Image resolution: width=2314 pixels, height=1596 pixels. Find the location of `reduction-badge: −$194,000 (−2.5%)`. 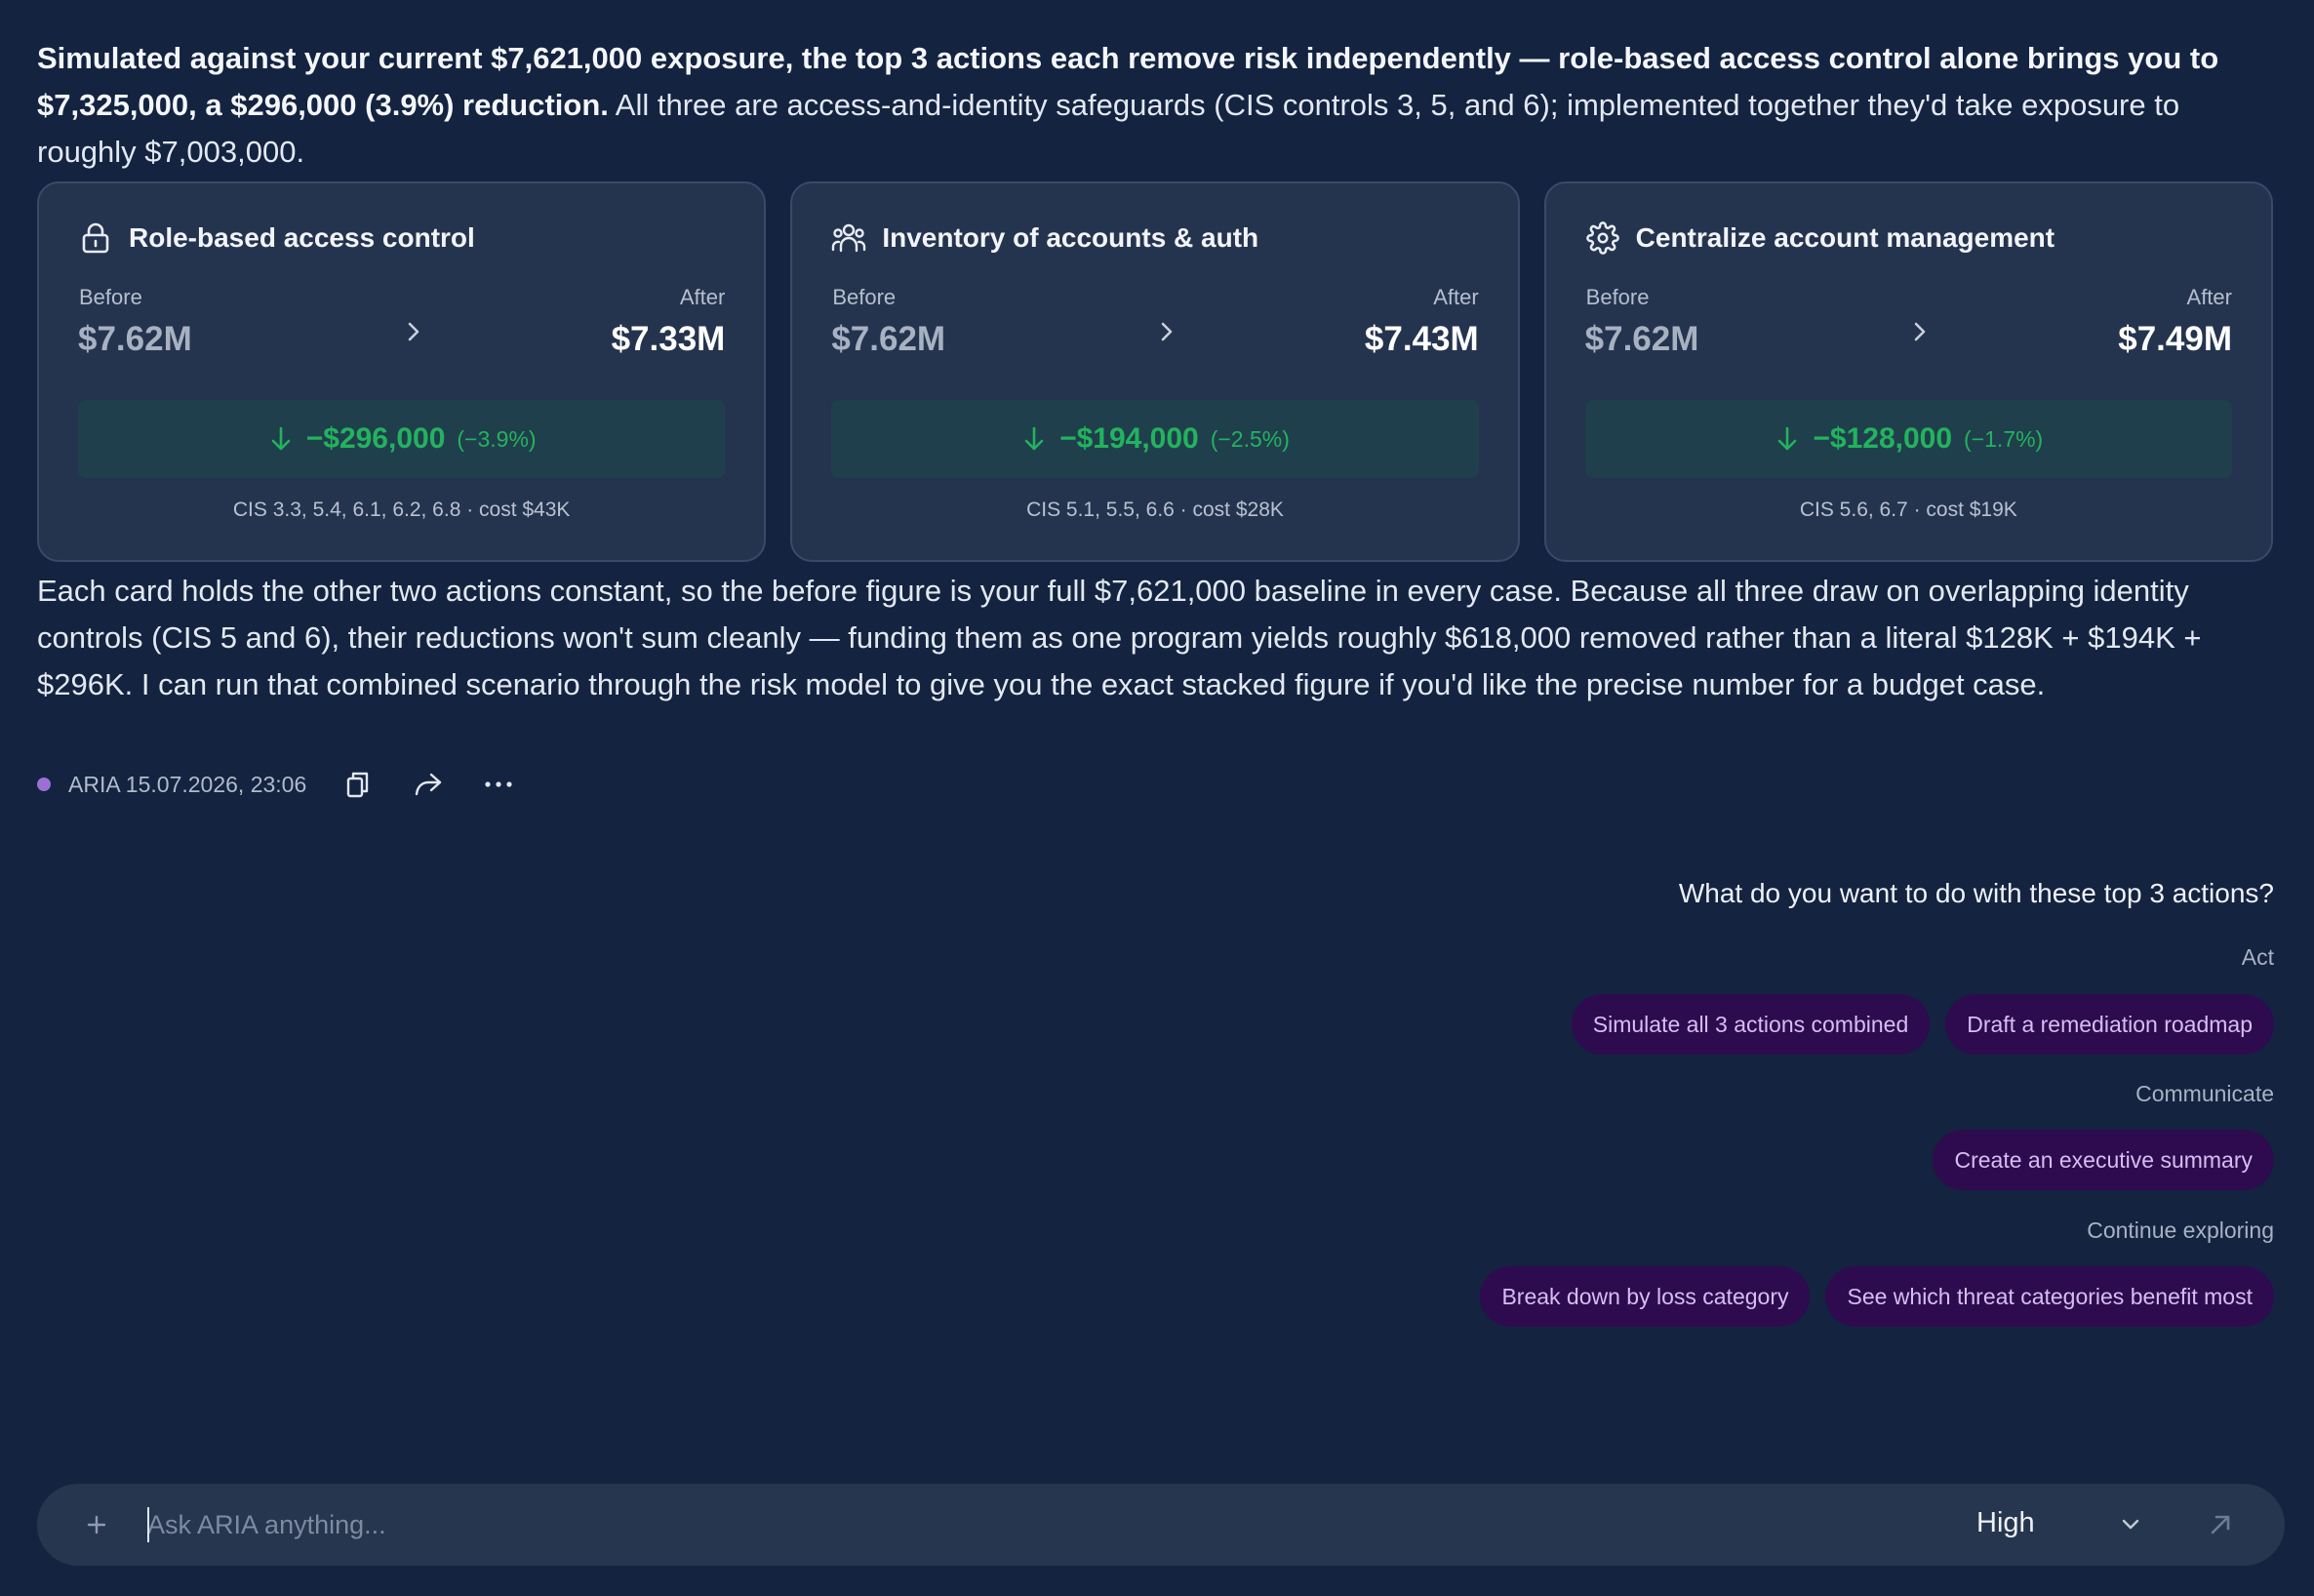

reduction-badge: −$194,000 (−2.5%) is located at coordinates (1155, 439).